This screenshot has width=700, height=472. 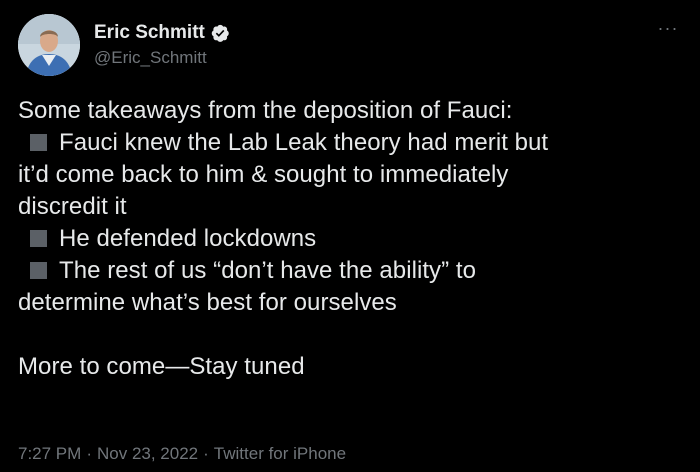 I want to click on tweet-date-link: Nov 23, 2022, so click(x=147, y=453).